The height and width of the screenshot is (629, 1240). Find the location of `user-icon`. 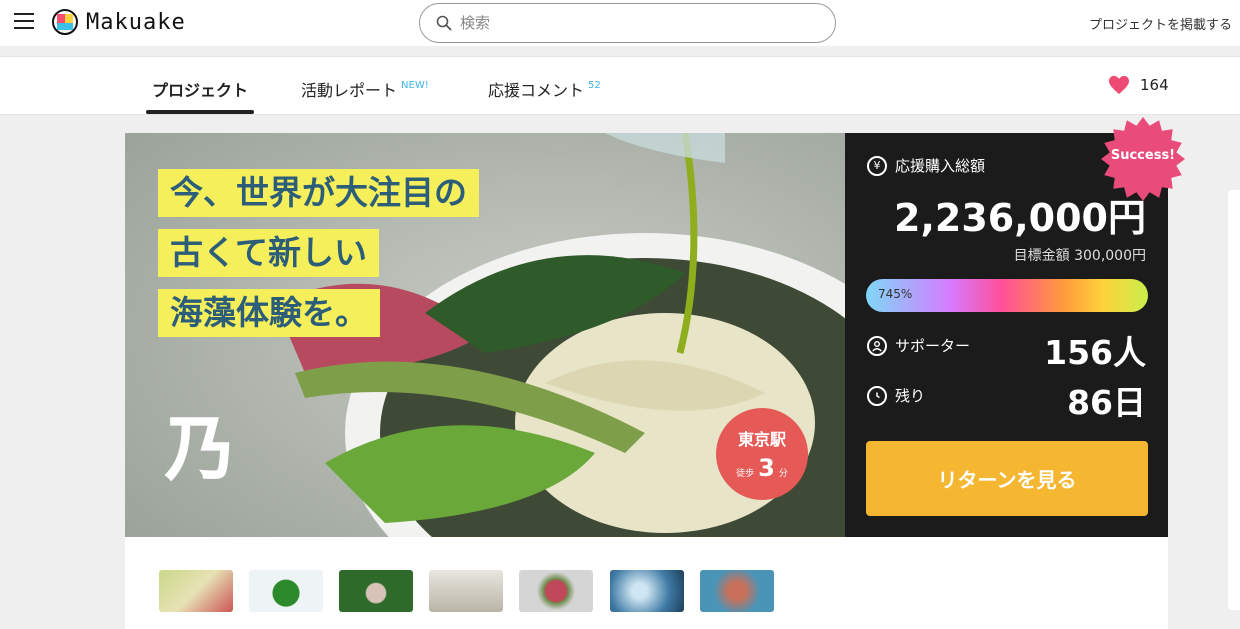

user-icon is located at coordinates (877, 345).